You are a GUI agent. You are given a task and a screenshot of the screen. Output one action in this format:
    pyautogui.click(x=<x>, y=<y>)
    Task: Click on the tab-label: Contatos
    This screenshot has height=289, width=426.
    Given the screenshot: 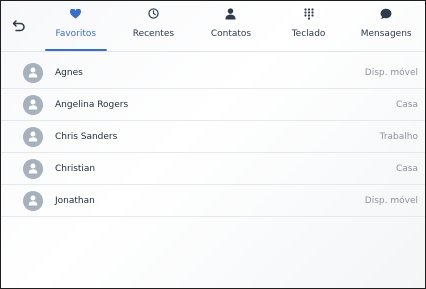 What is the action you would take?
    pyautogui.click(x=231, y=34)
    